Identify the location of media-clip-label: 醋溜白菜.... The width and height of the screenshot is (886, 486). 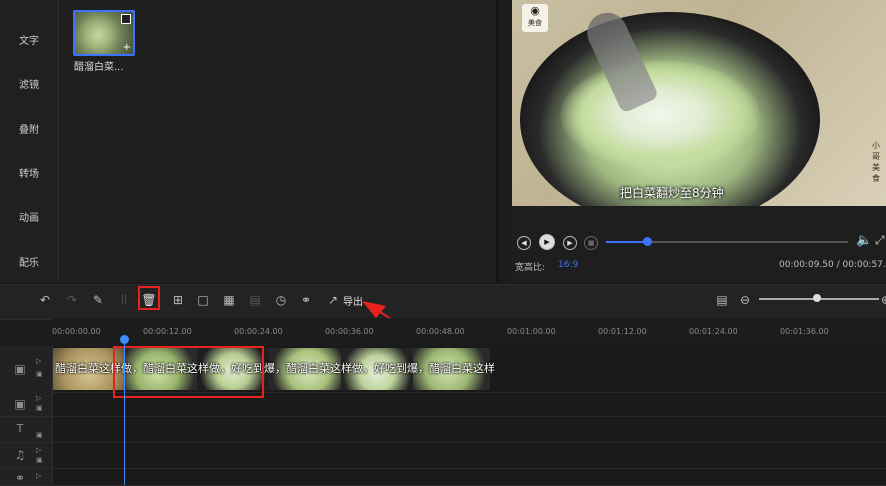
(99, 67).